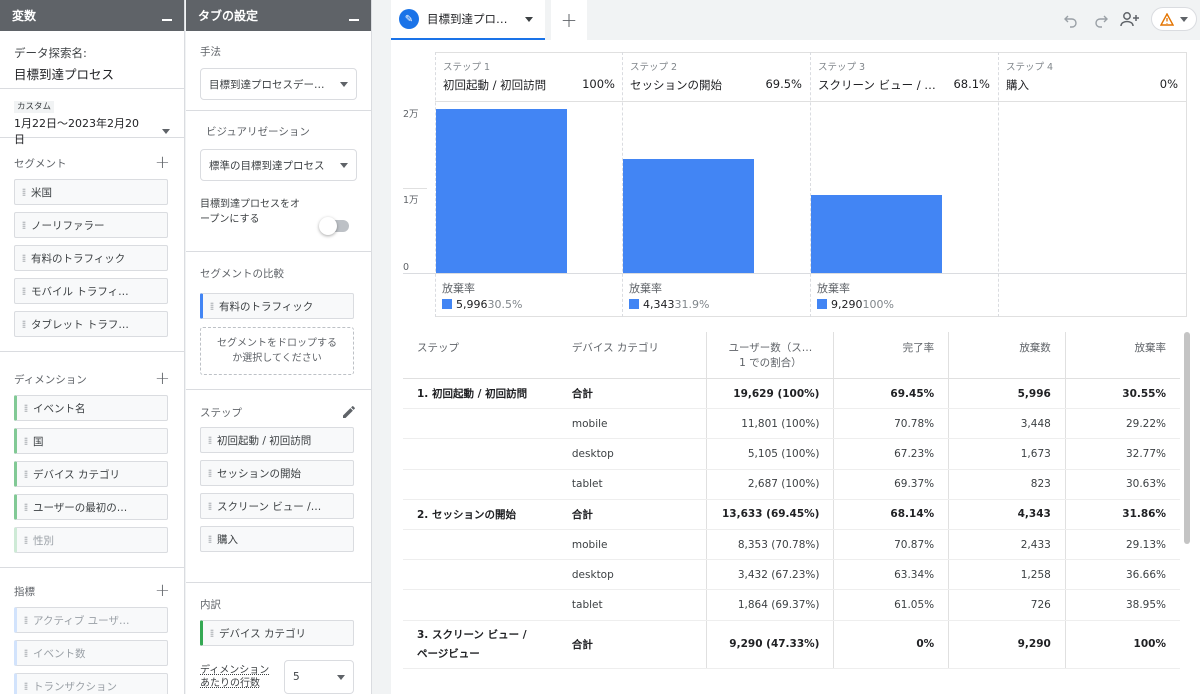 This screenshot has width=1200, height=694. Describe the element at coordinates (277, 306) in the screenshot. I see `segment-compare-chip: ⁞⁞ 有料のトラフィック` at that location.